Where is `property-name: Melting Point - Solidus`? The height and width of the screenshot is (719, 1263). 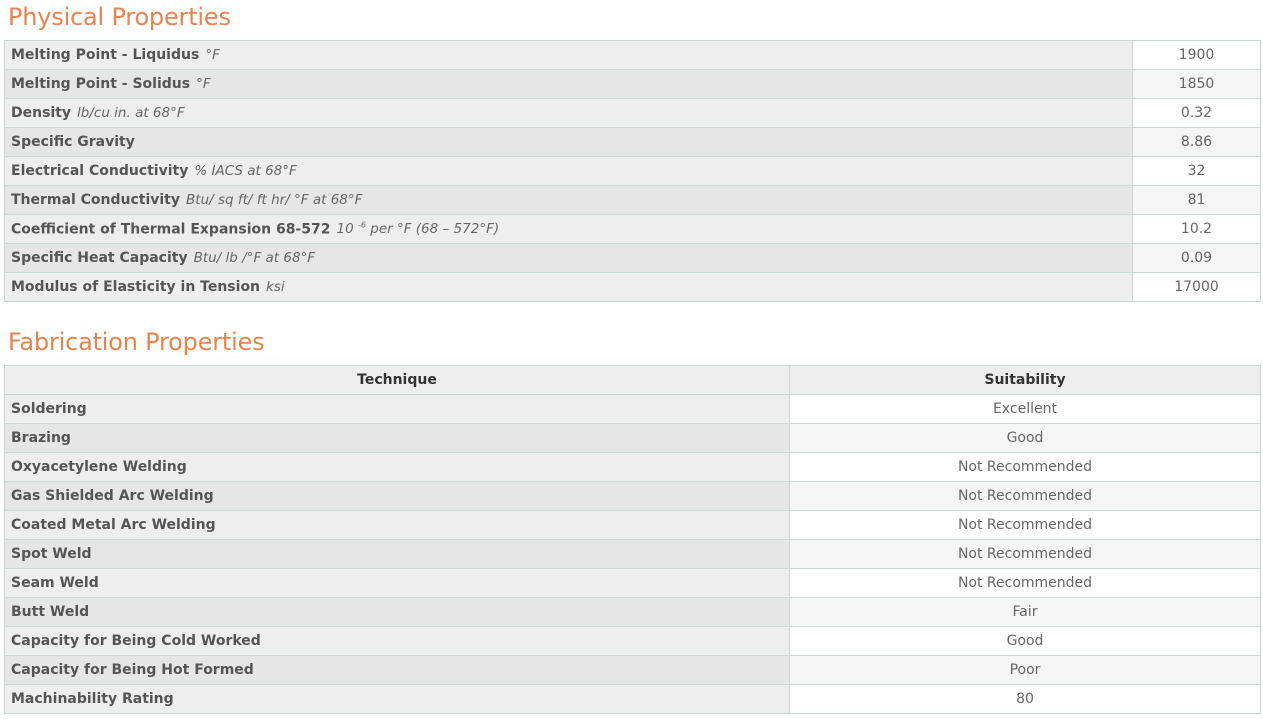 property-name: Melting Point - Solidus is located at coordinates (101, 84).